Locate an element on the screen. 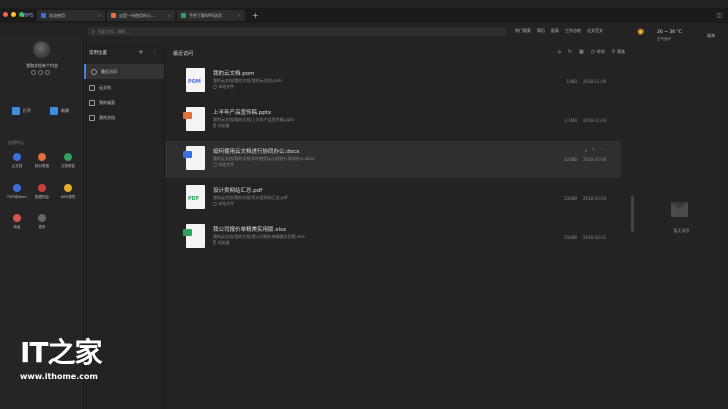 This screenshot has width=728, height=409. file-name: 我公司报价单精美实用版.xlsx is located at coordinates (250, 230).